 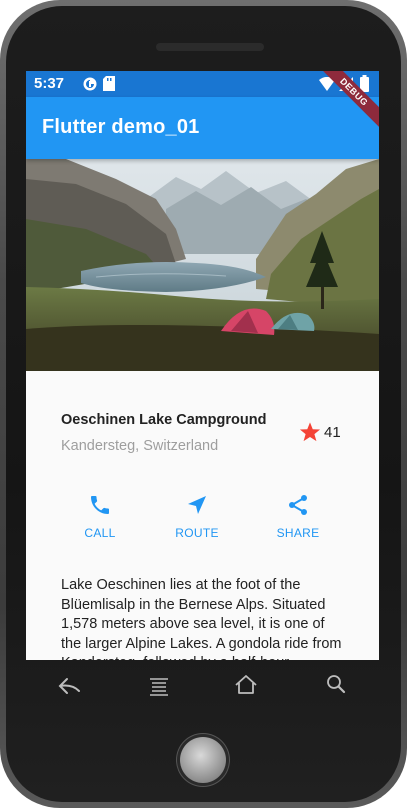 What do you see at coordinates (100, 533) in the screenshot?
I see `call-label: CALL` at bounding box center [100, 533].